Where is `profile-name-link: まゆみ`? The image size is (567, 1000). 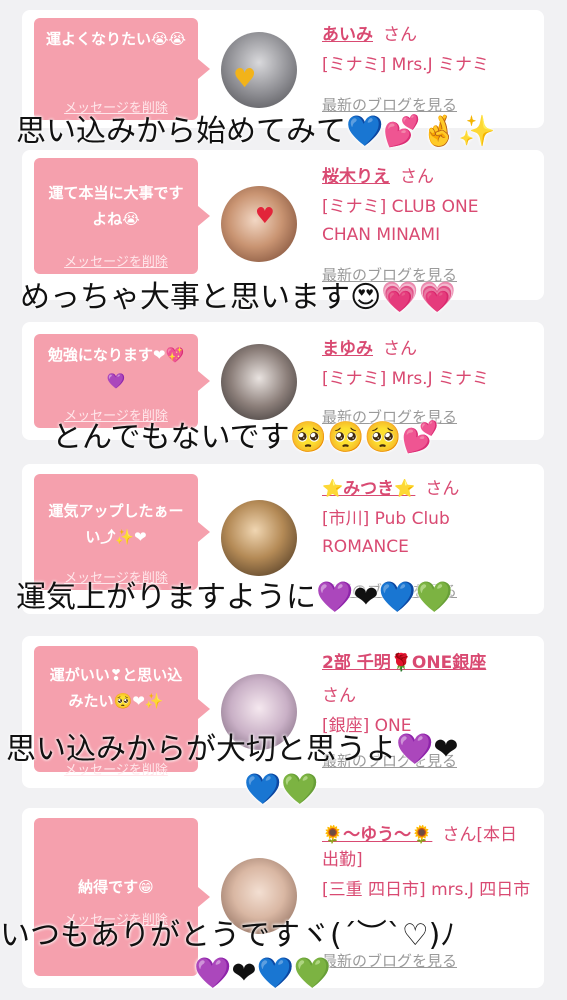
profile-name-link: まゆみ is located at coordinates (347, 349).